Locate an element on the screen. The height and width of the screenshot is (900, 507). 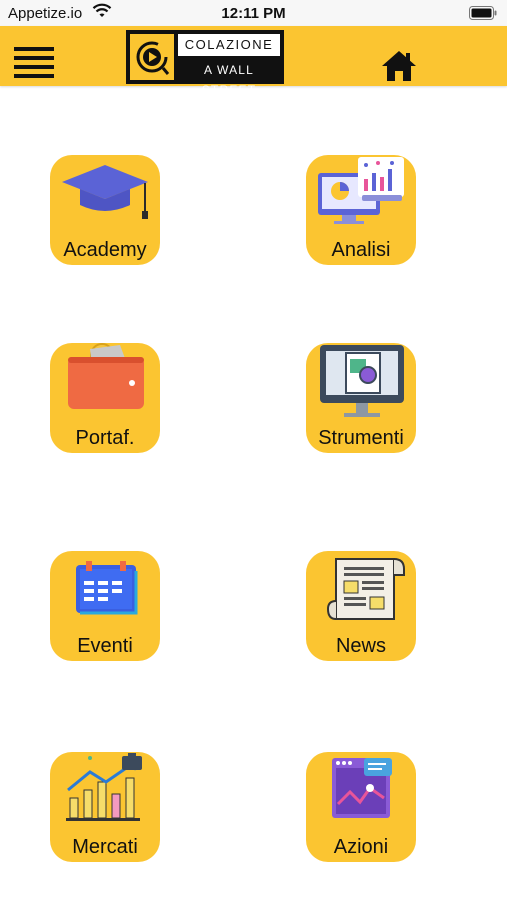
menu-button is located at coordinates (34, 65).